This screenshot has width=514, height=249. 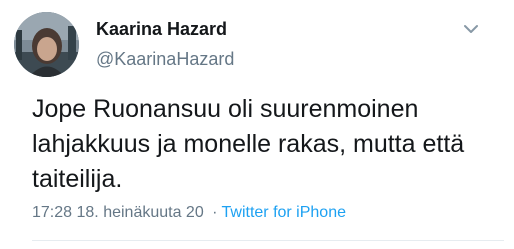 I want to click on tweet-source-link: Twitter for iPhone, so click(x=284, y=212).